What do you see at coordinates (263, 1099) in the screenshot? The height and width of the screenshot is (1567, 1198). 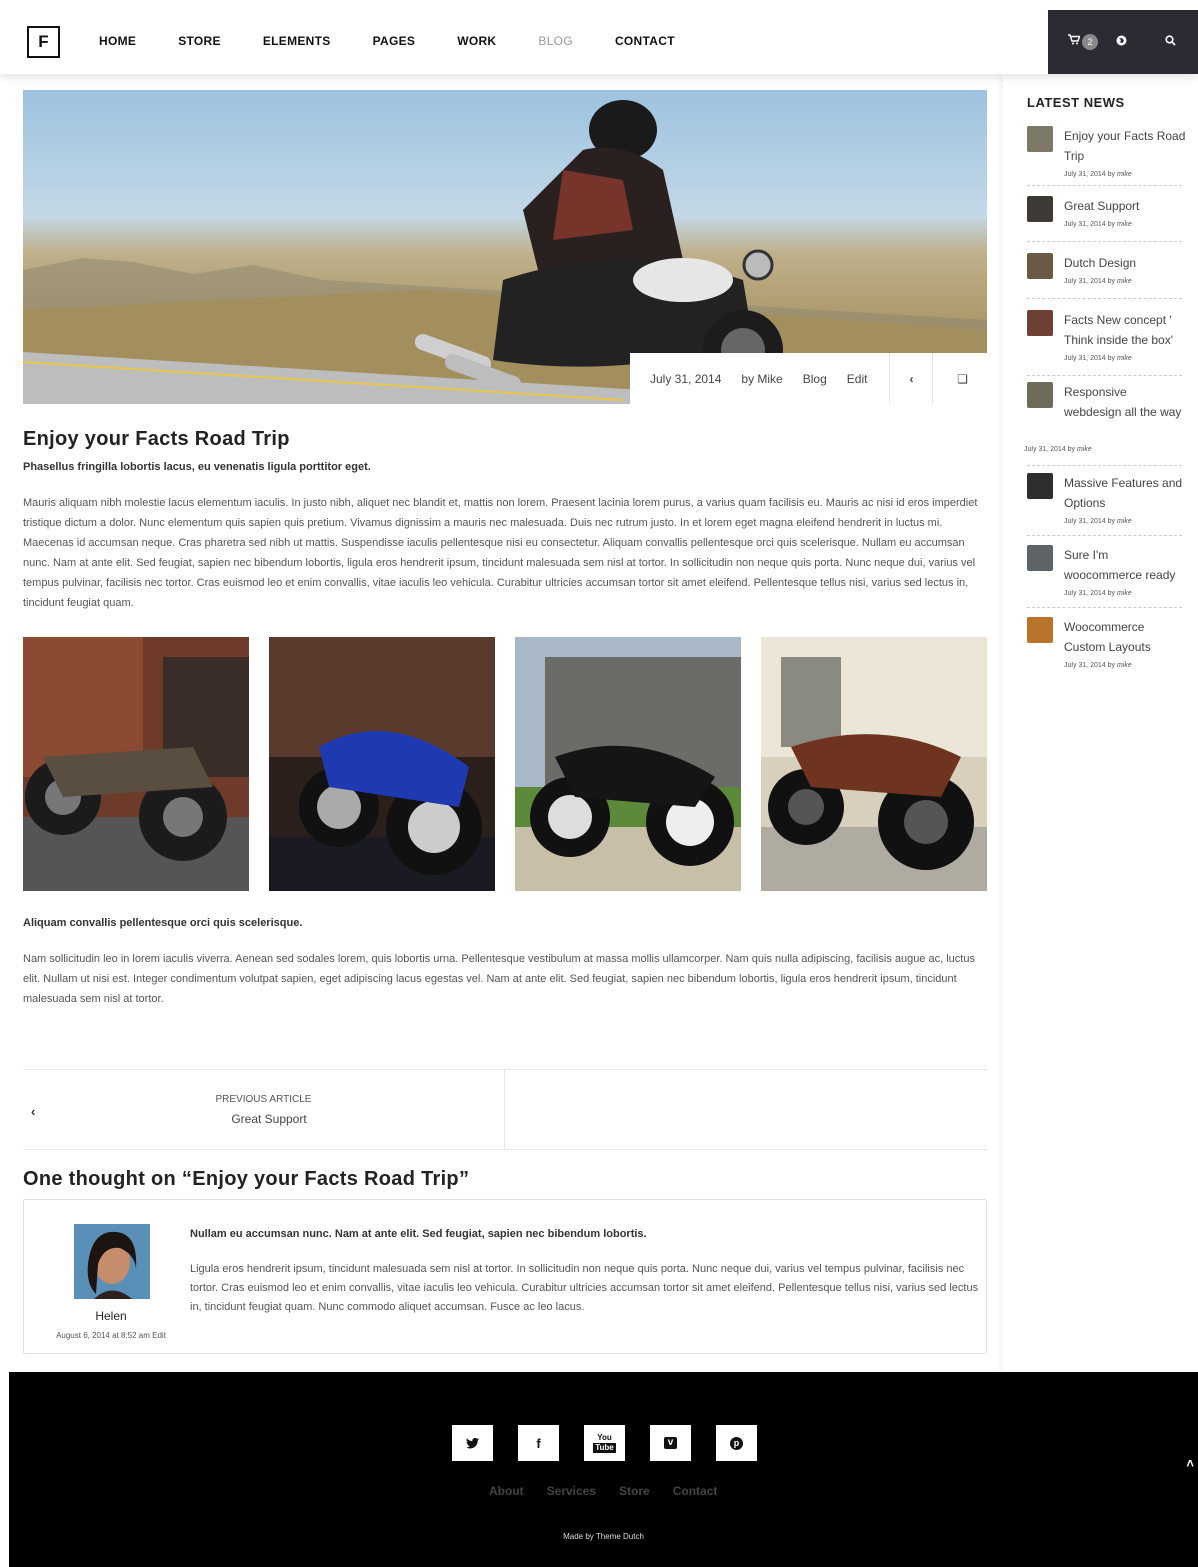 I see `previous-article-label: PREVIOUS ARTICLE` at bounding box center [263, 1099].